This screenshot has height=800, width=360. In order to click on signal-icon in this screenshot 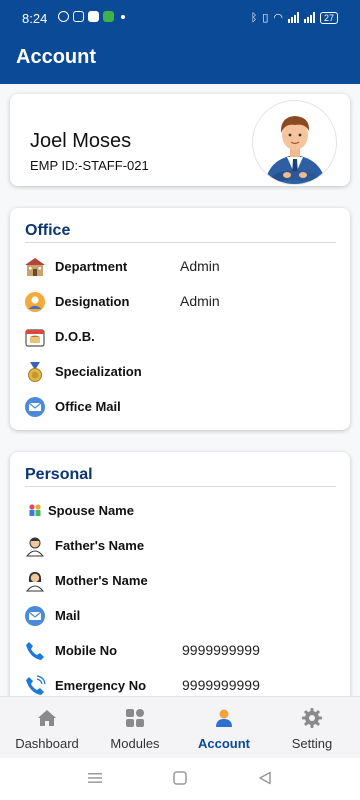, I will do `click(293, 17)`.